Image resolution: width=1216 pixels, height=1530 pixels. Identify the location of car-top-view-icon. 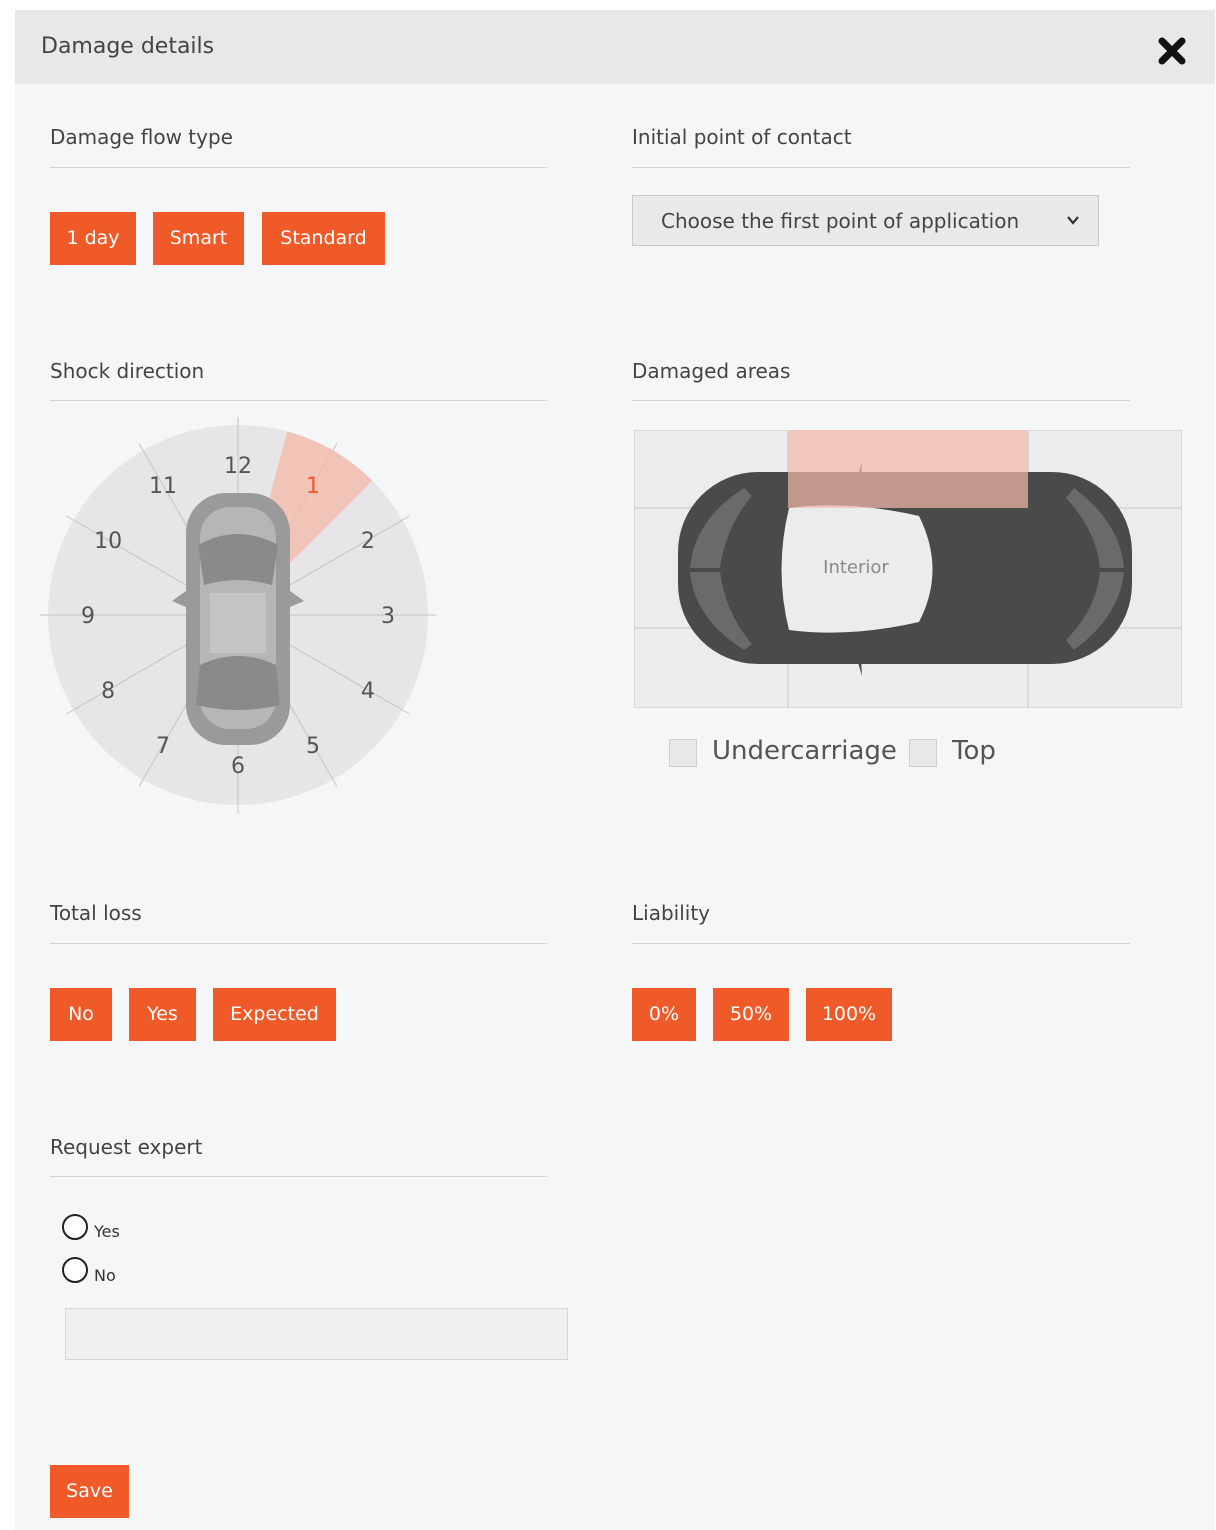
(238, 619).